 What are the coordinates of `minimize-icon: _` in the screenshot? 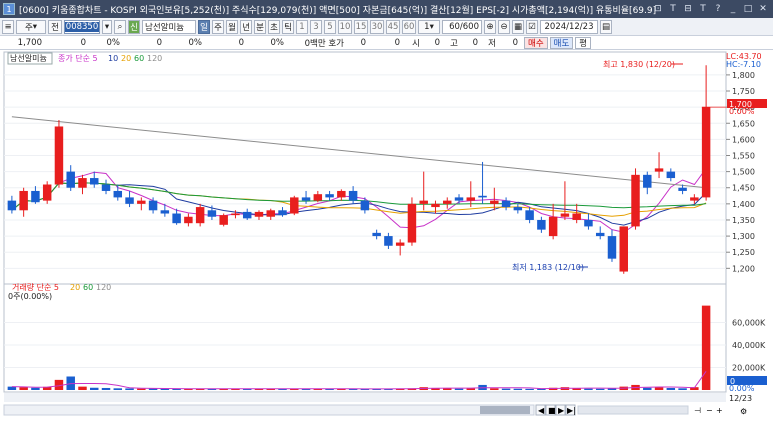 It's located at (733, 8).